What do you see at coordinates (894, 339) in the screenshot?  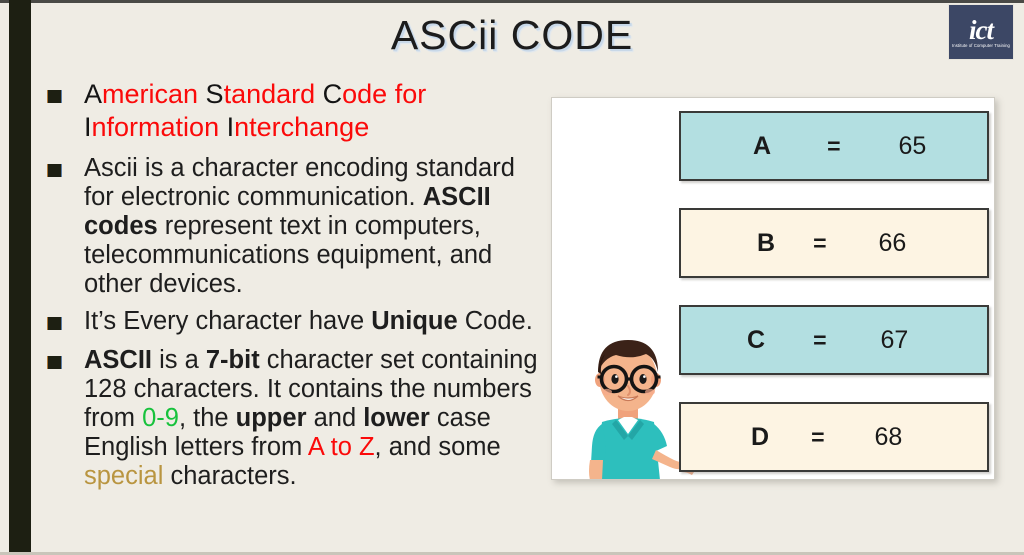 I see `row-code: 67` at bounding box center [894, 339].